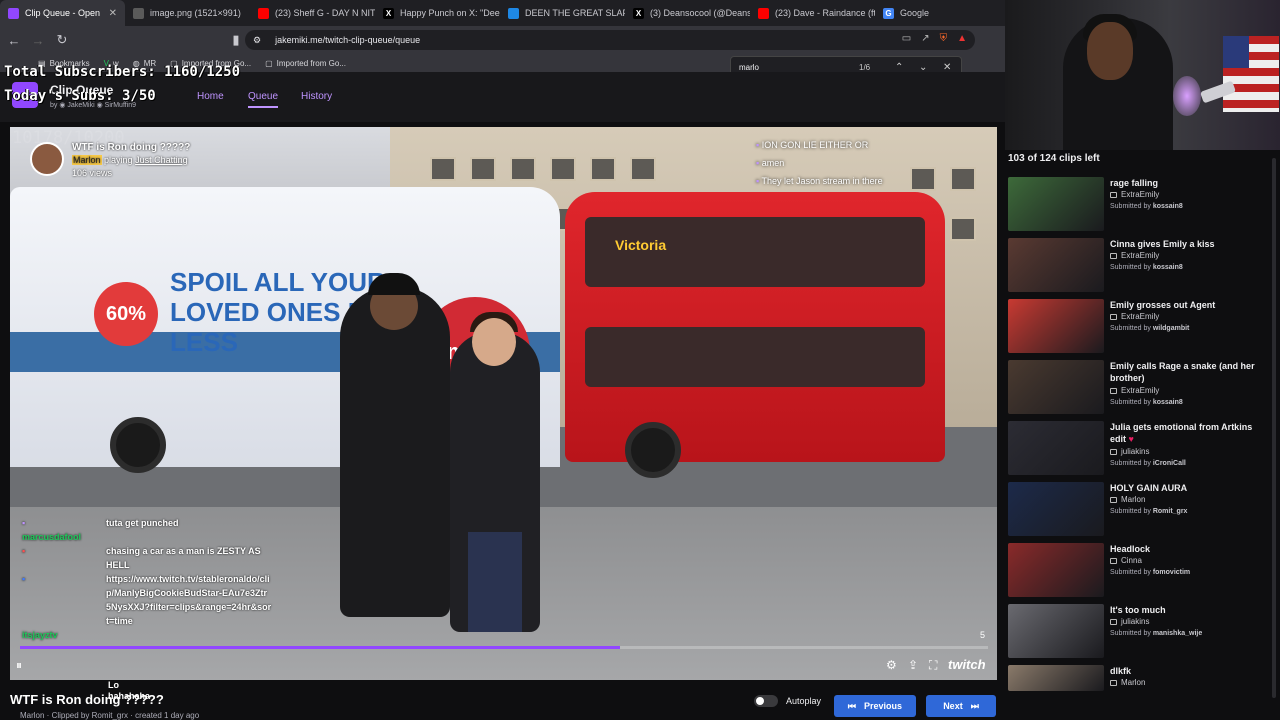 The image size is (1280, 720). Describe the element at coordinates (962, 38) in the screenshot. I see `extension-icon: ▲` at that location.